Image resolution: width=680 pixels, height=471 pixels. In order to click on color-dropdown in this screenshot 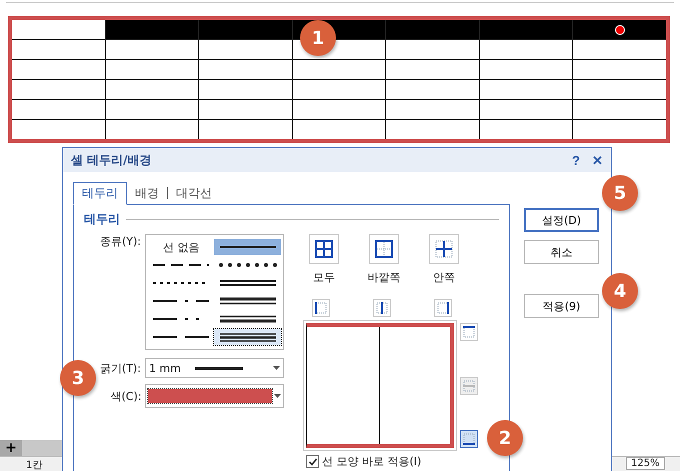, I will do `click(214, 396)`.